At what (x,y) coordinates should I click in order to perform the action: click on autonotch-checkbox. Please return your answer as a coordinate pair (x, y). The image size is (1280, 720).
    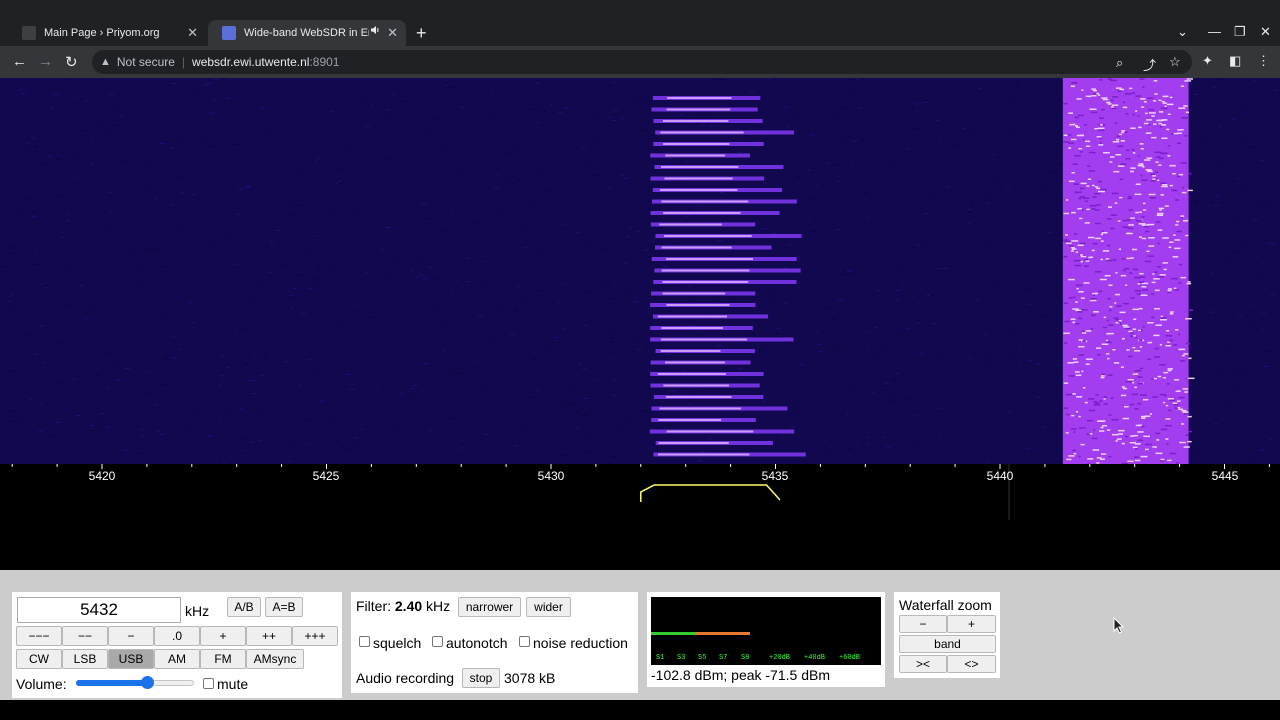
    Looking at the image, I should click on (437, 641).